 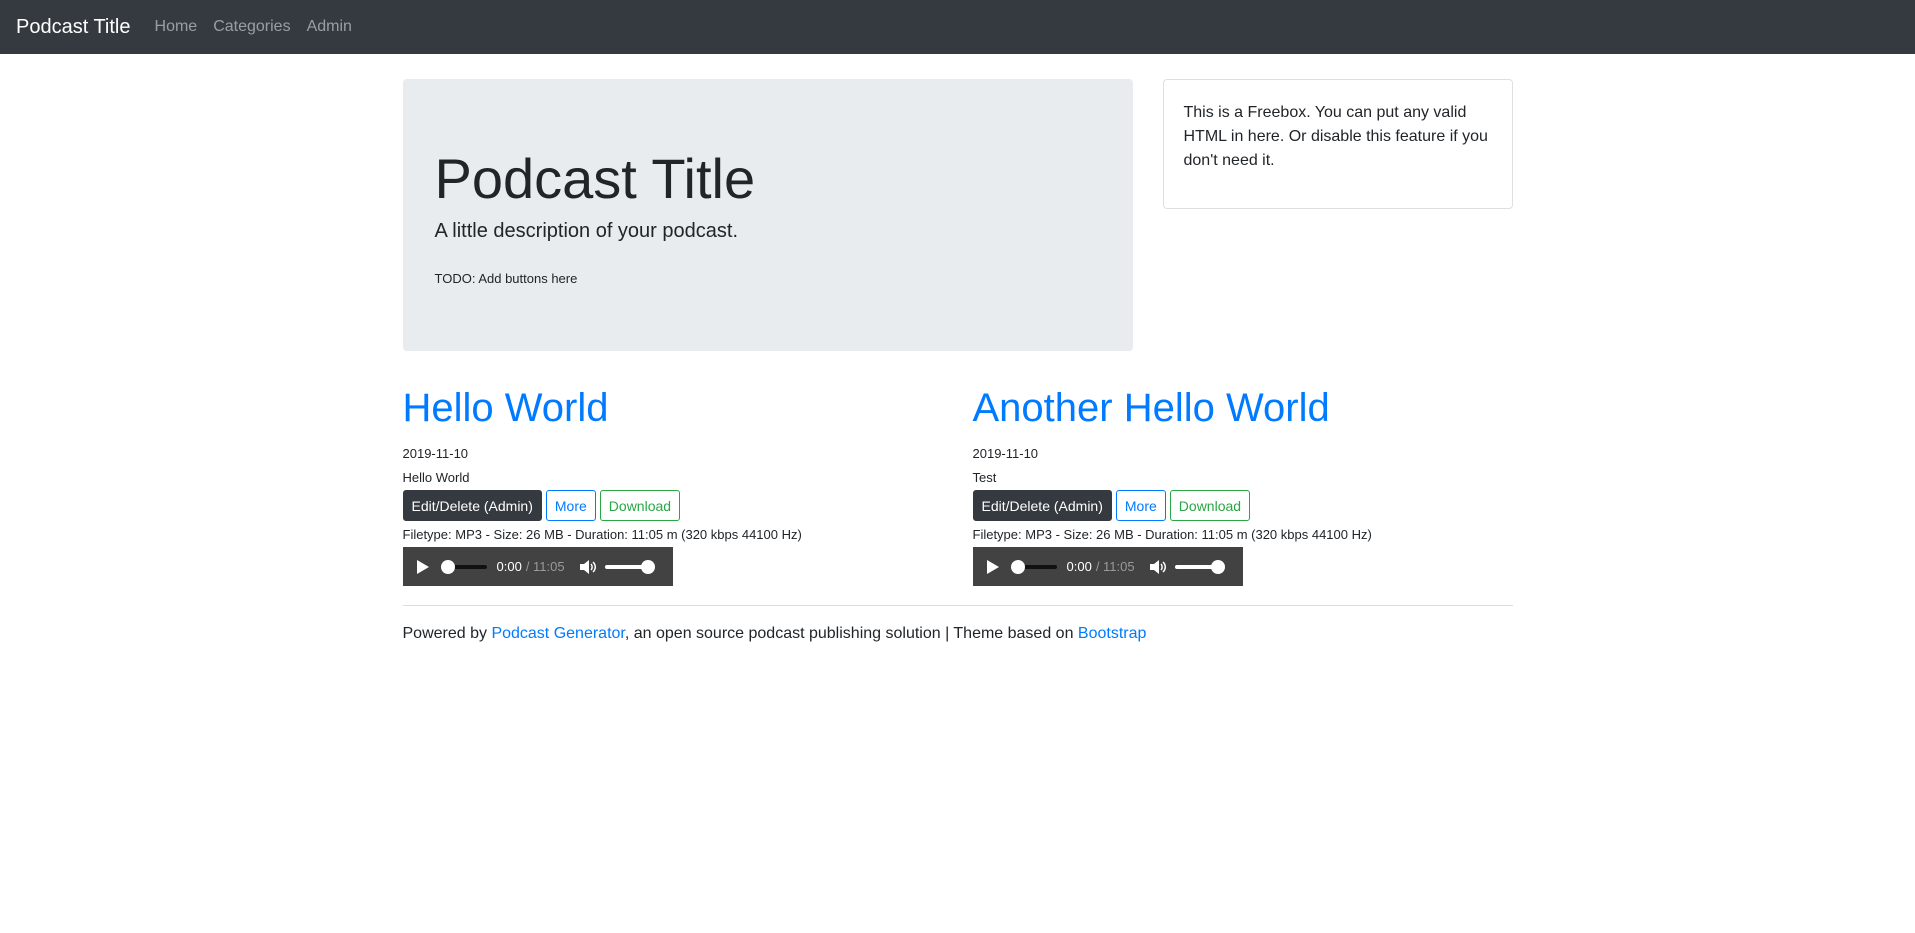 I want to click on episode-title-link: Hello World, so click(x=673, y=408).